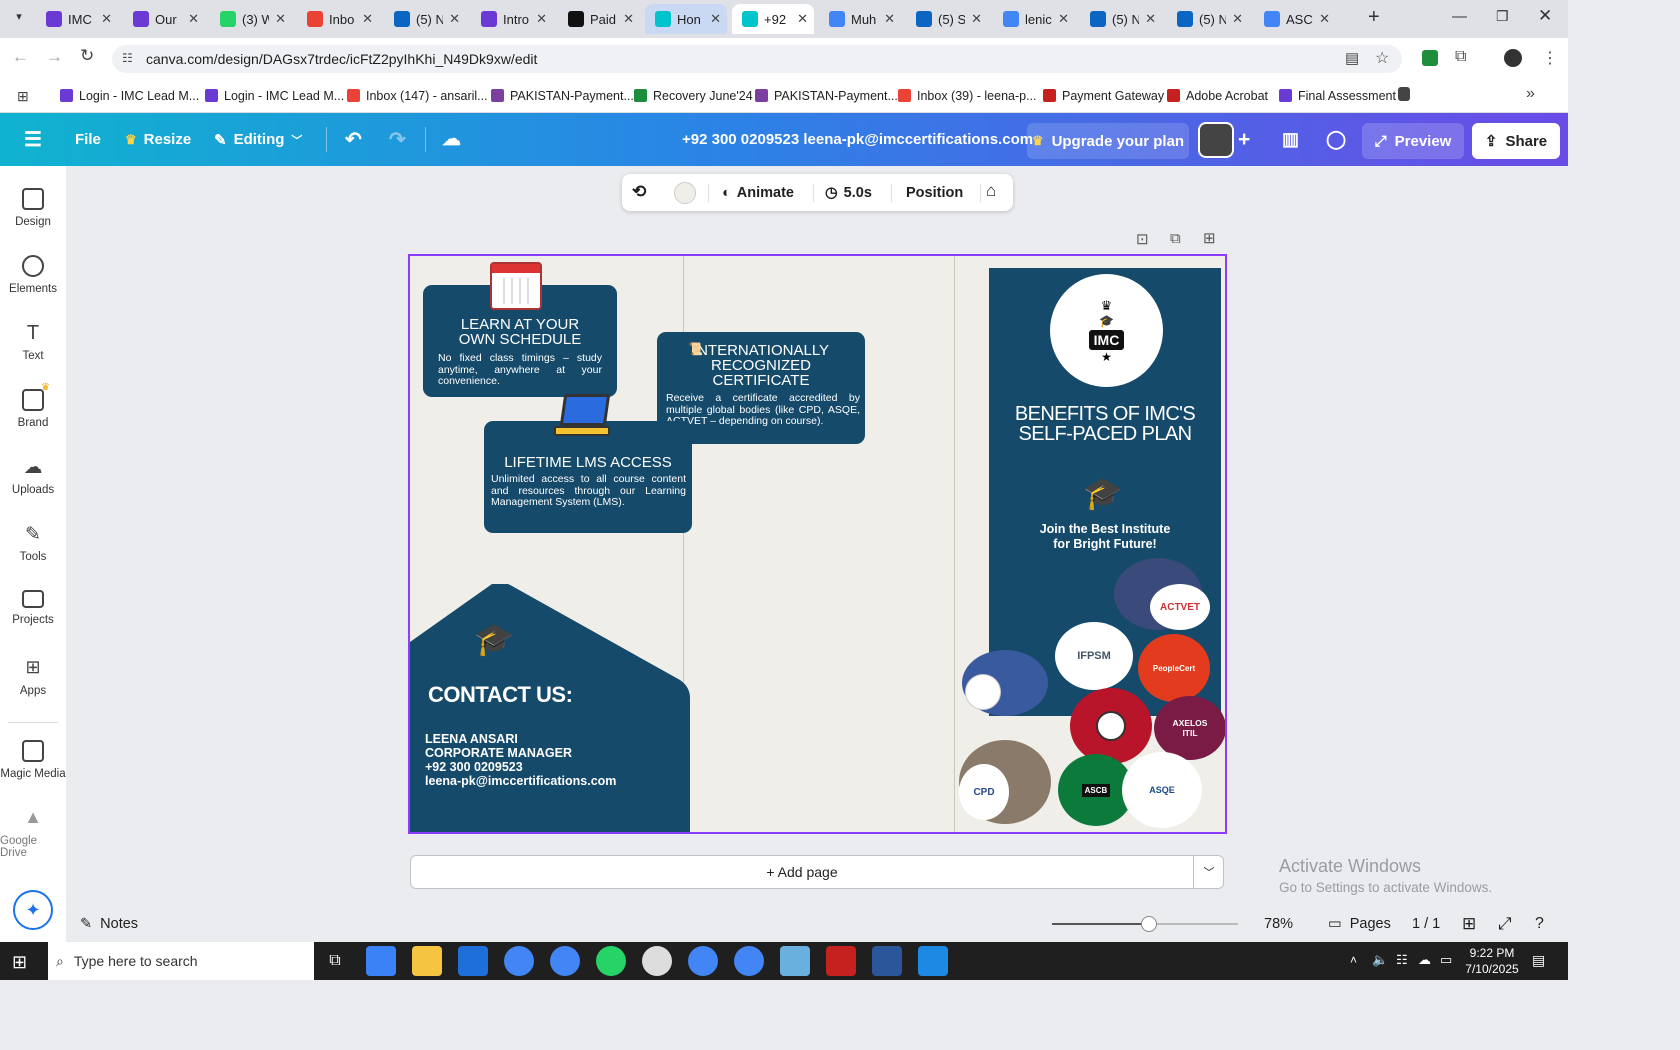  Describe the element at coordinates (338, 19) in the screenshot. I see `browser-tab: Inbo ✕` at that location.